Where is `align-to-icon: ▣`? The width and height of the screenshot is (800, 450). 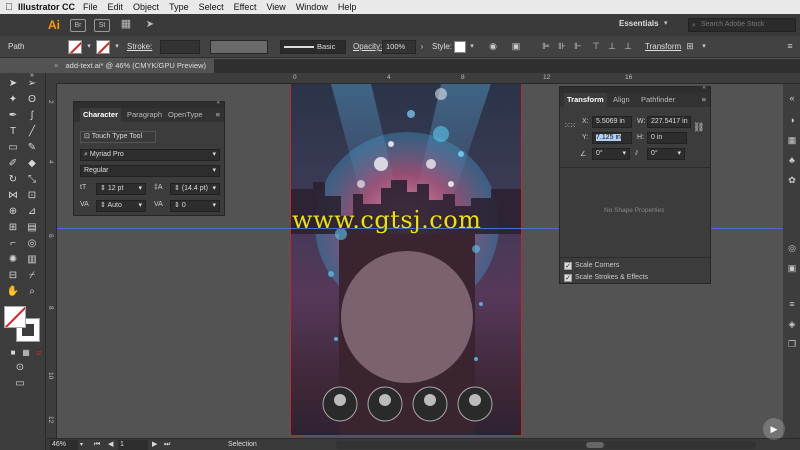 align-to-icon: ▣ is located at coordinates (516, 46).